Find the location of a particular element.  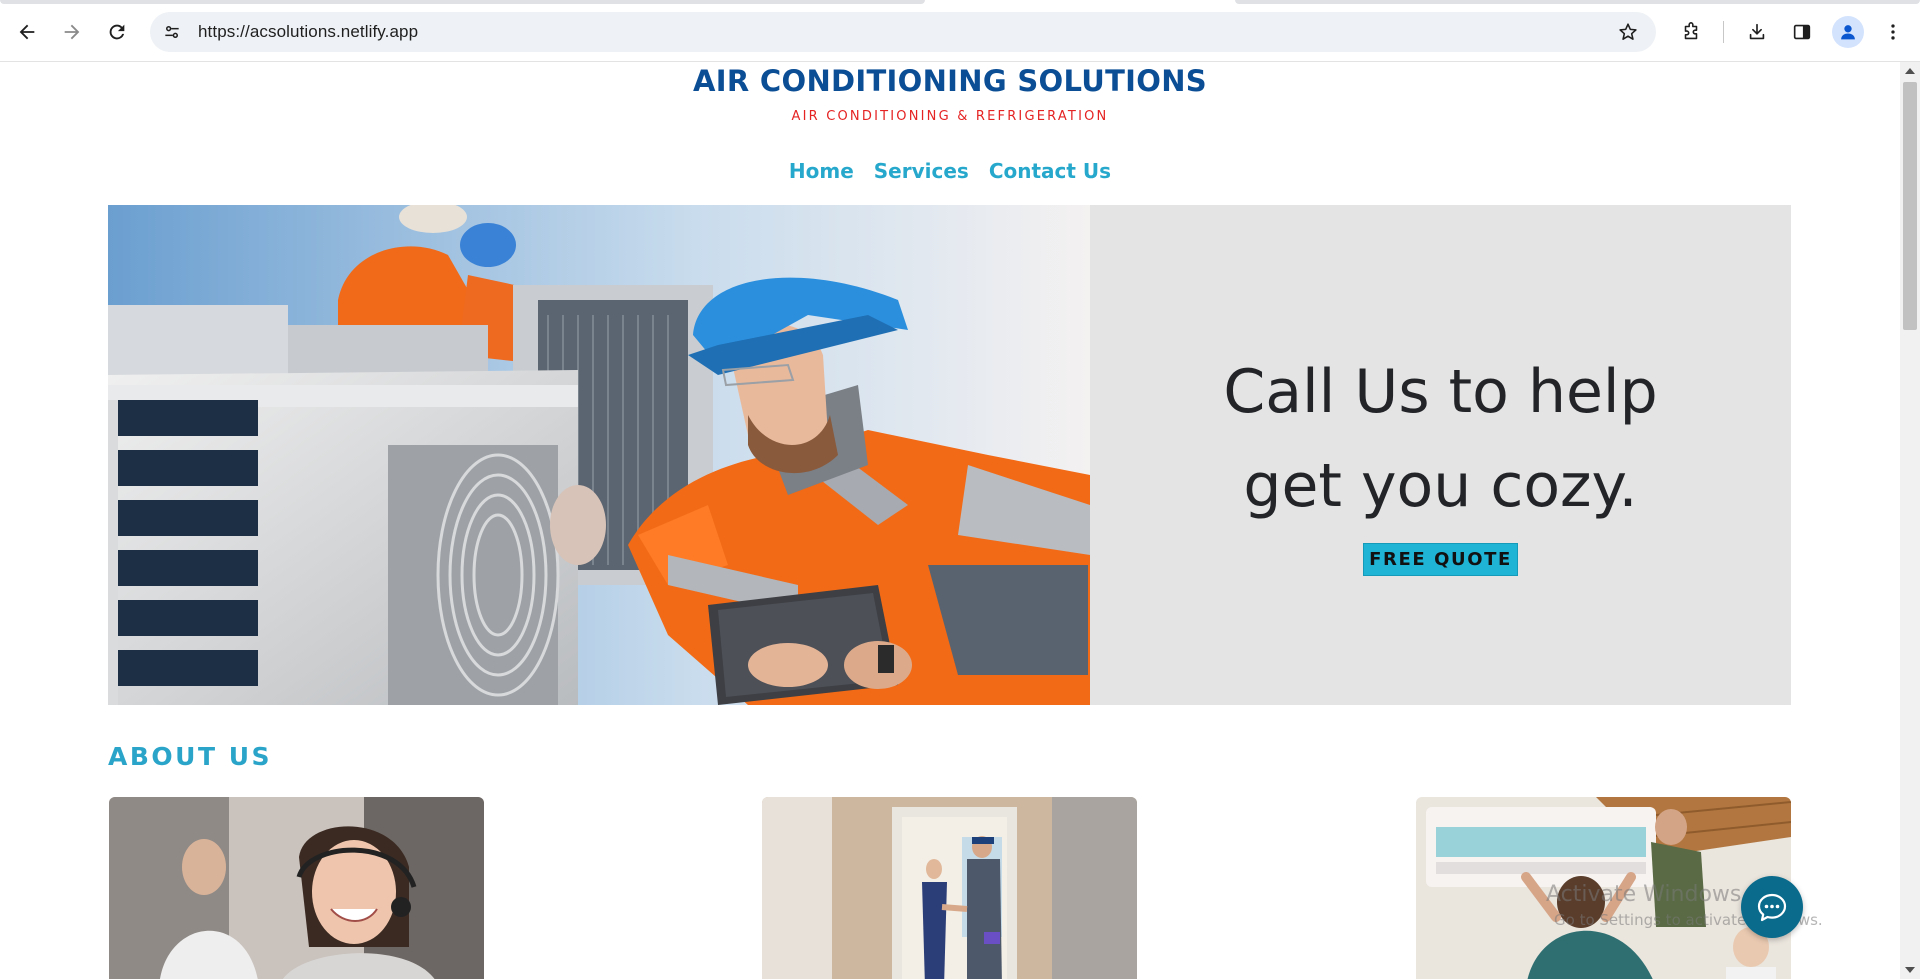

hero-heading-line1: Call Us to help is located at coordinates (1440, 392).